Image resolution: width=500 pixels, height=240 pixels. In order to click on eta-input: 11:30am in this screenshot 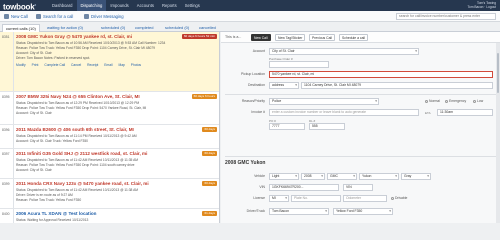, I will do `click(465, 112)`.